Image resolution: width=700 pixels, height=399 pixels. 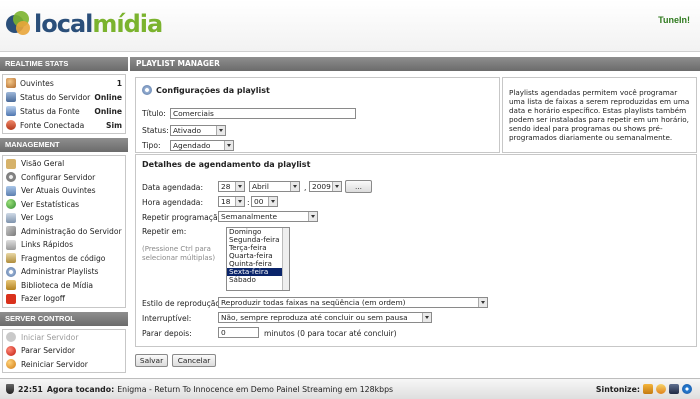 I want to click on interrupt-label: Interruptível:, so click(x=167, y=318).